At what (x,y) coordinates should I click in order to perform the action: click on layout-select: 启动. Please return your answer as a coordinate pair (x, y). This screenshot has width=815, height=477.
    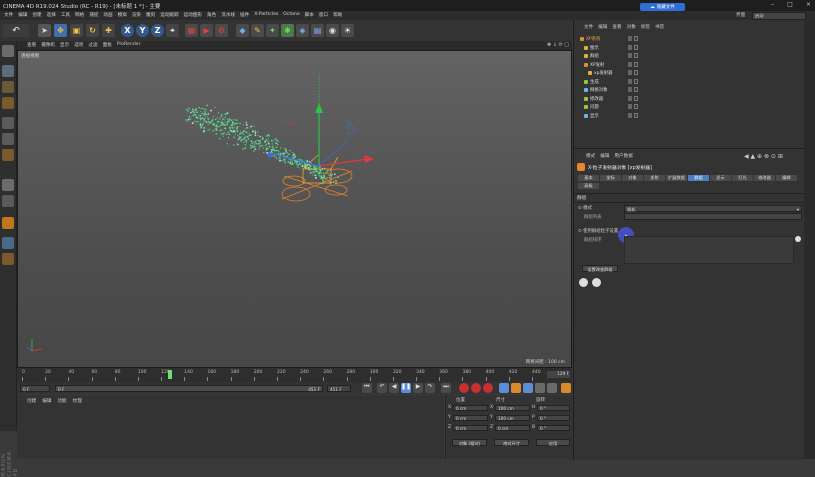
    Looking at the image, I should click on (779, 16).